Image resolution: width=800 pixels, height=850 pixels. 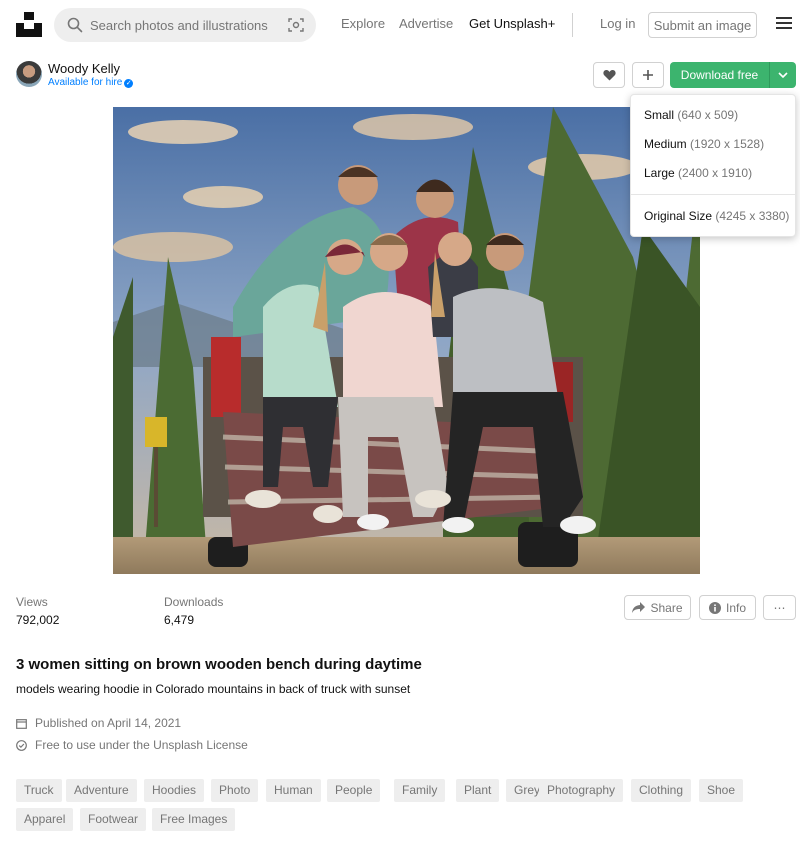 I want to click on option-name: Large, so click(x=659, y=173).